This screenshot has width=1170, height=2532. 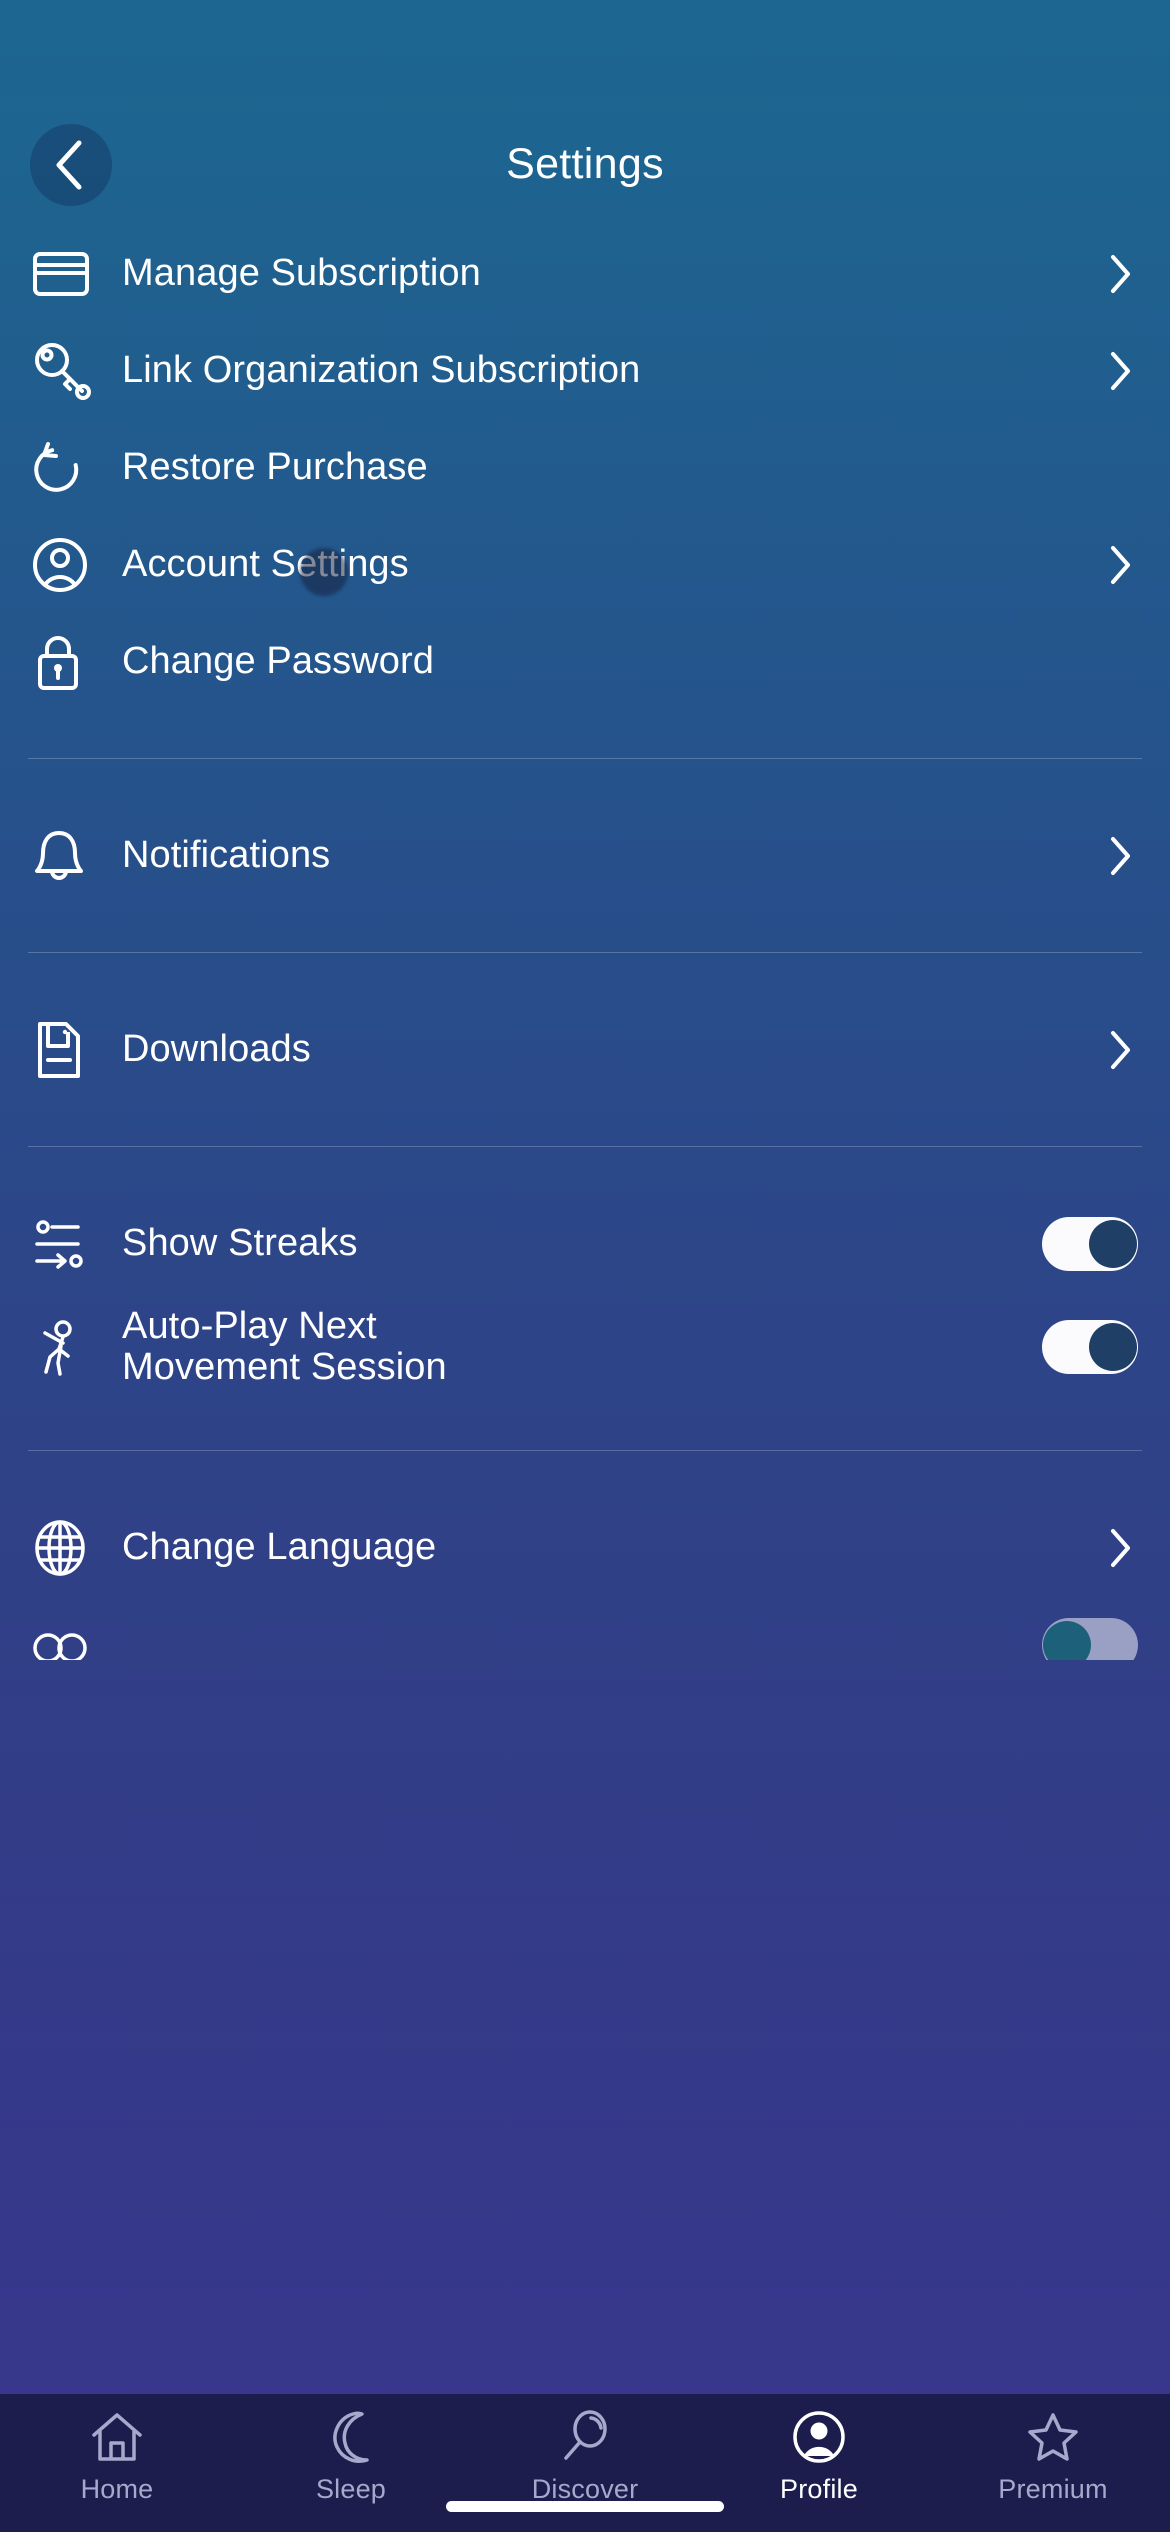 What do you see at coordinates (585, 2506) in the screenshot?
I see `home-indicator` at bounding box center [585, 2506].